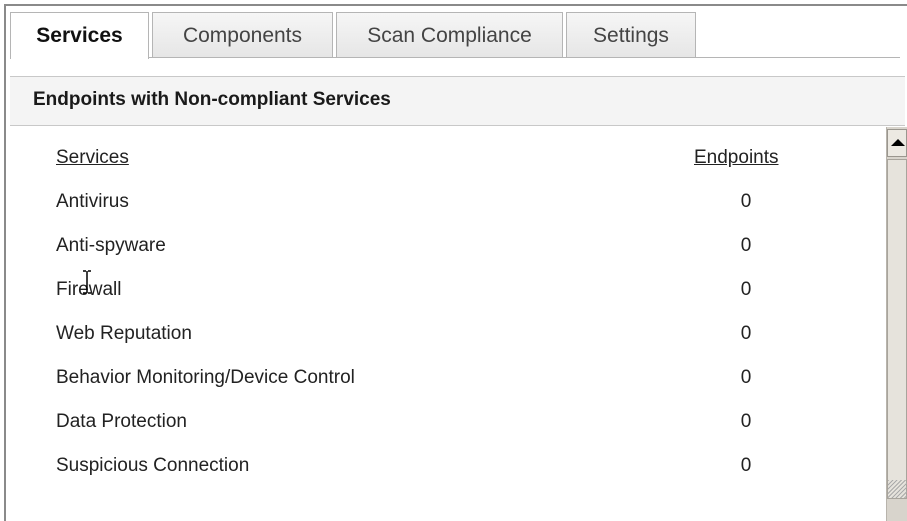 The image size is (907, 521). What do you see at coordinates (448, 301) in the screenshot?
I see `table-row: Firewall 0` at bounding box center [448, 301].